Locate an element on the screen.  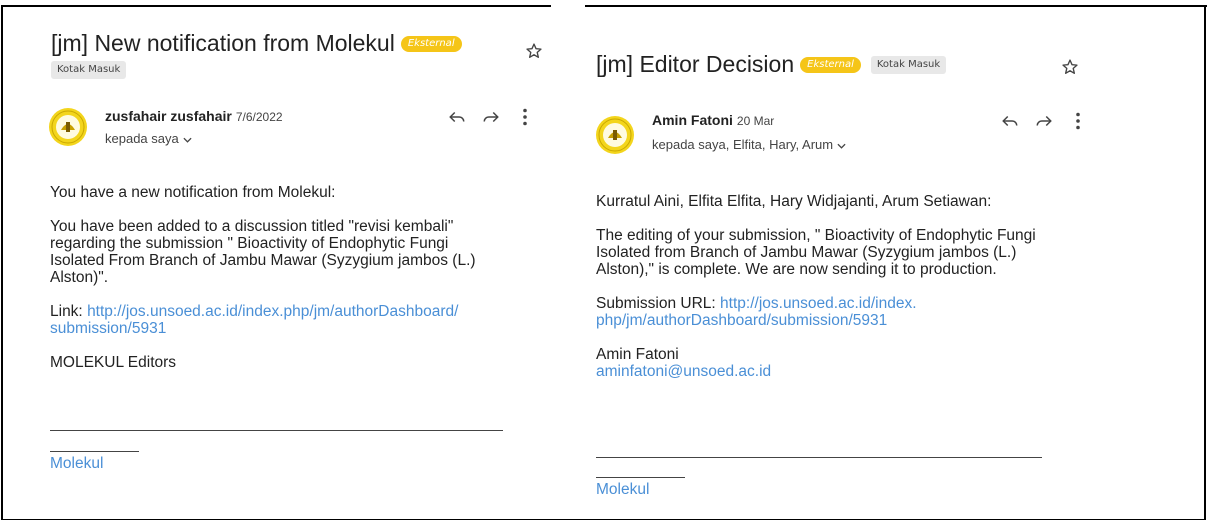
sender-line: zusfahair zusfahair 7/6/2022 is located at coordinates (194, 117).